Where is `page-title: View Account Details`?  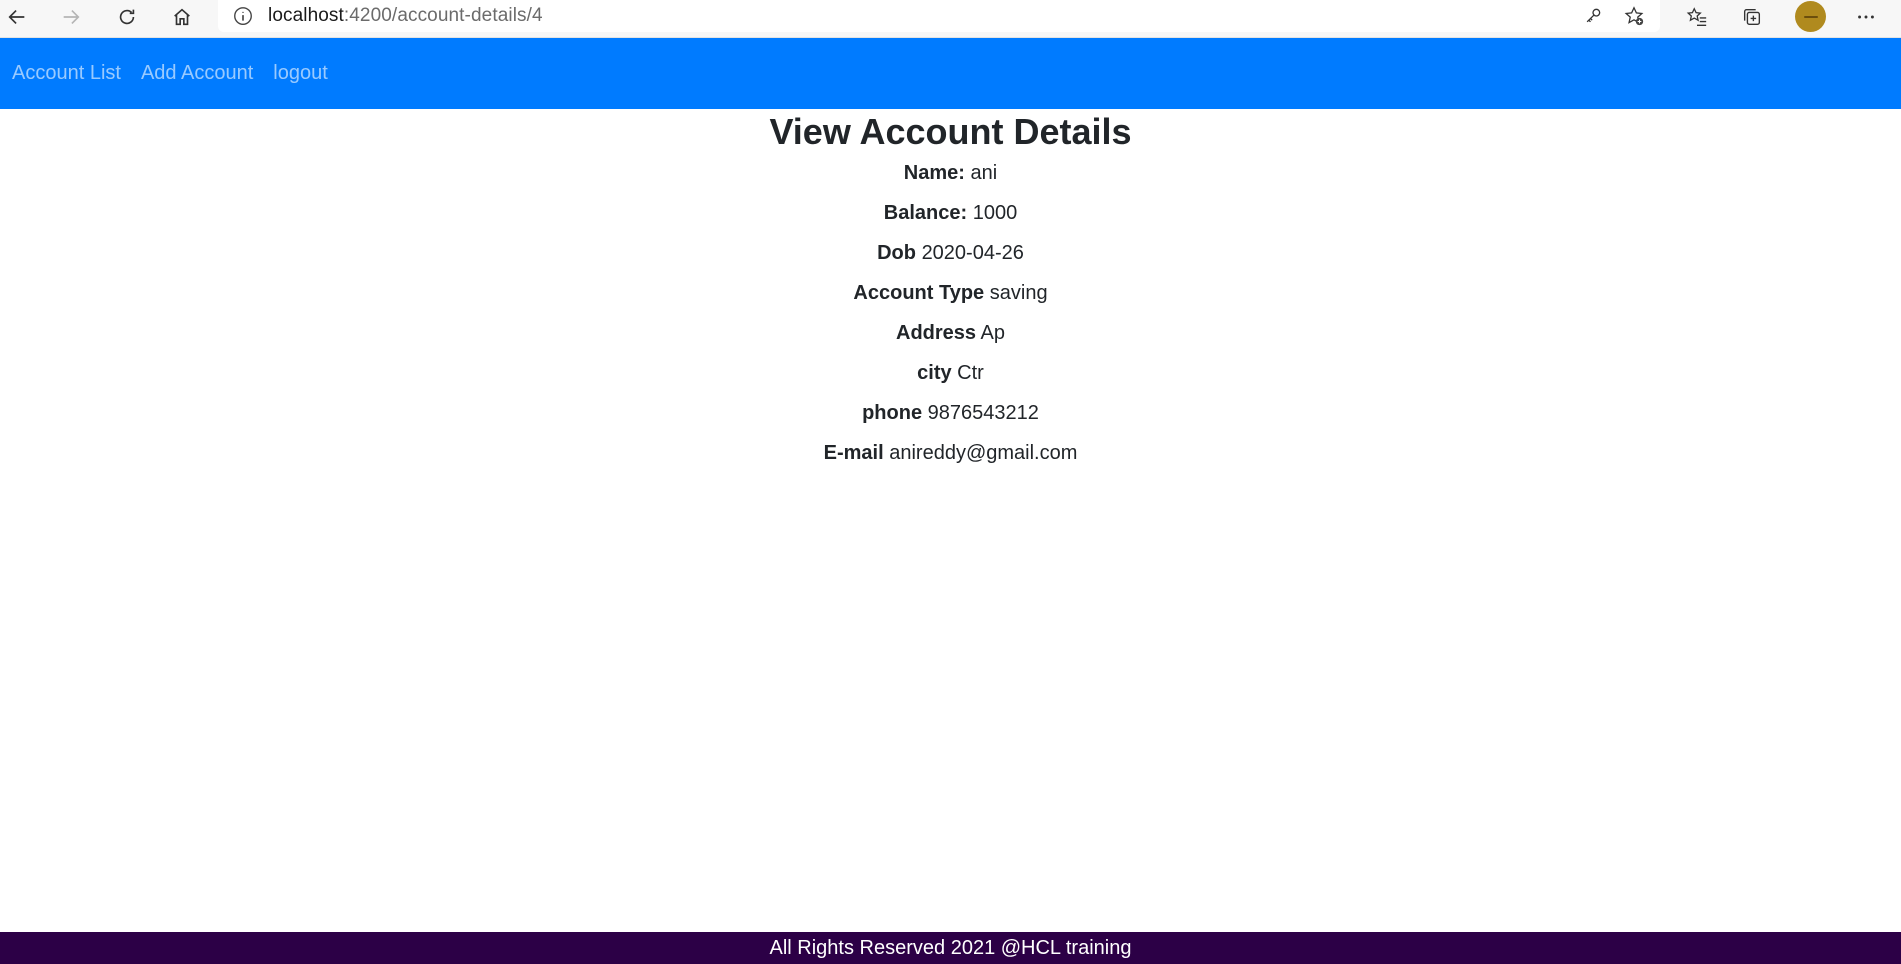
page-title: View Account Details is located at coordinates (950, 131).